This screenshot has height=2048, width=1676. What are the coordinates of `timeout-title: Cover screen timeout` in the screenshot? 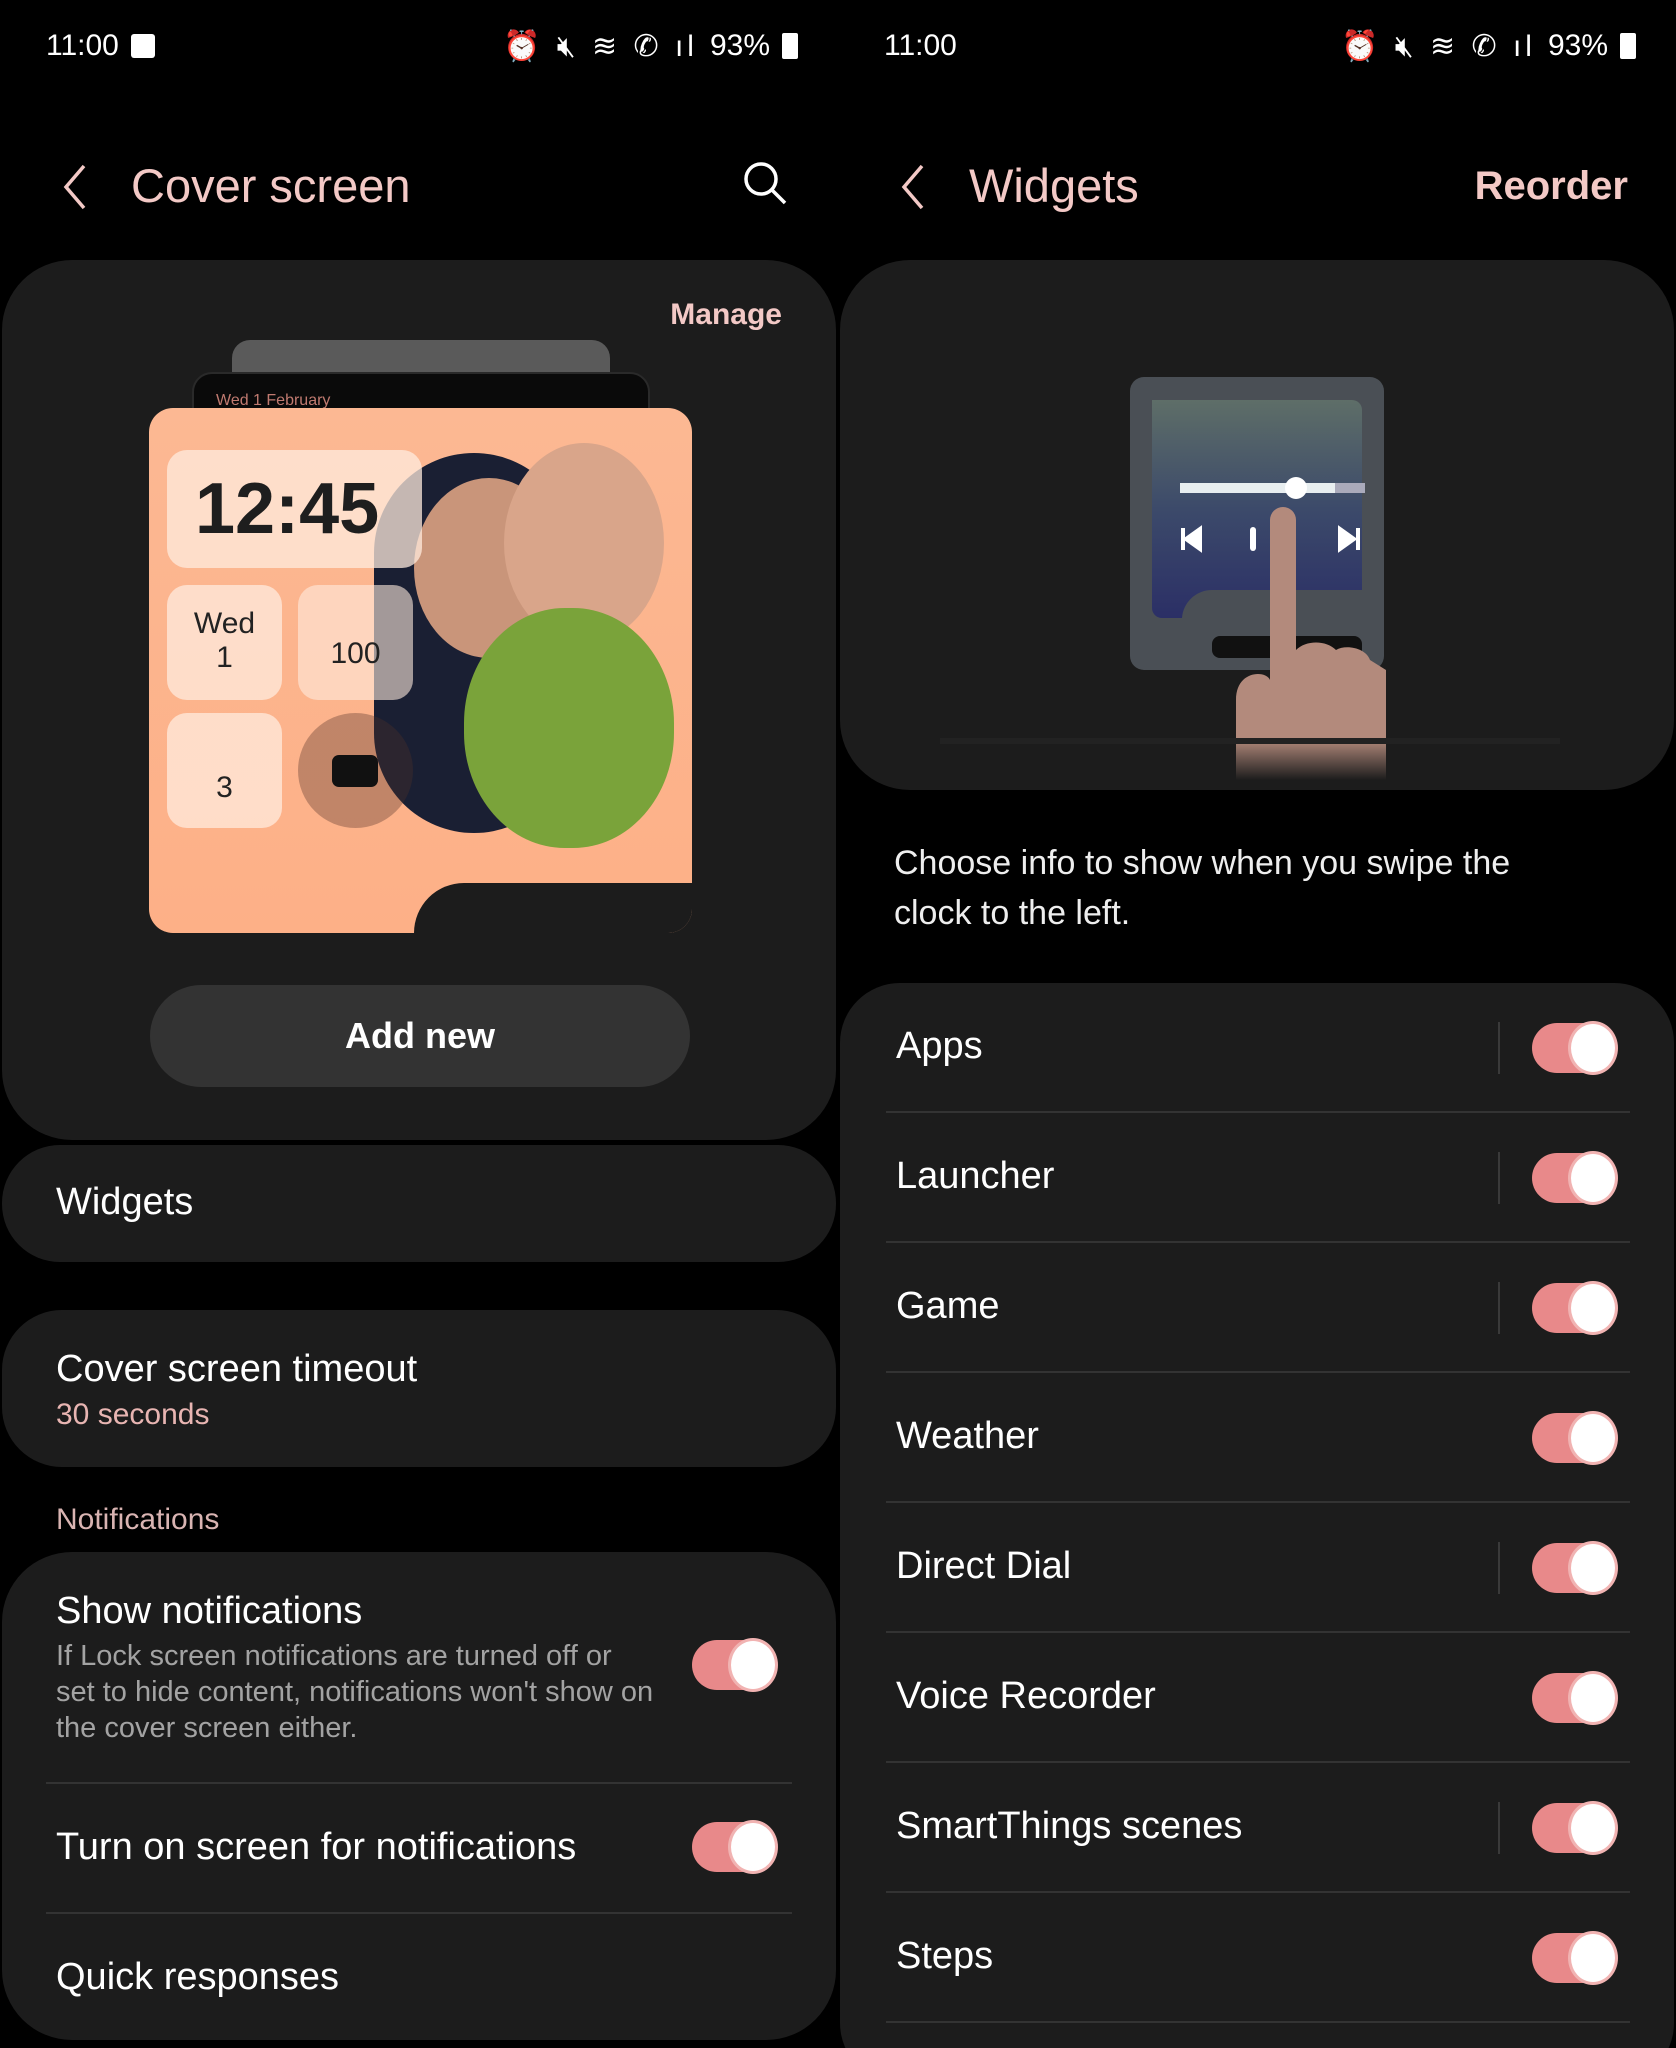 It's located at (237, 1369).